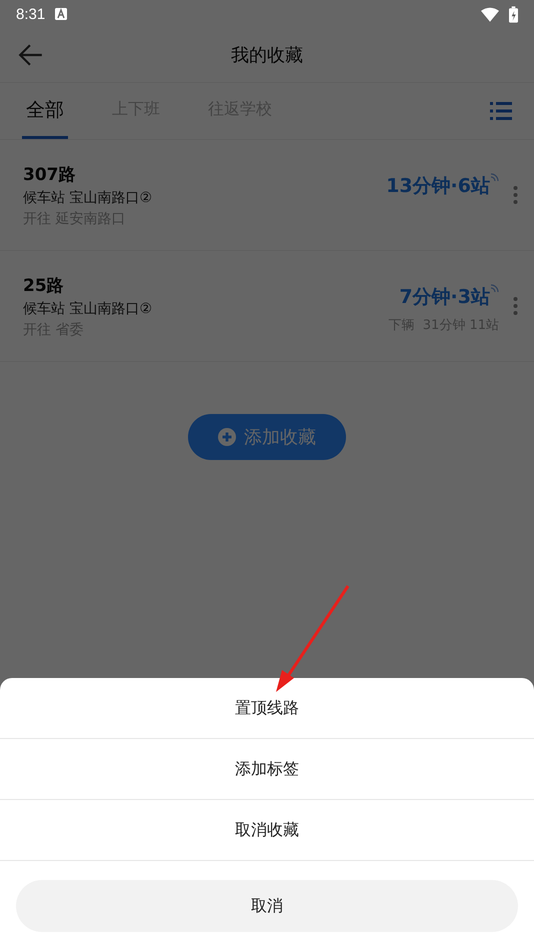 This screenshot has width=534, height=950. What do you see at coordinates (513, 14) in the screenshot?
I see `battery-icon` at bounding box center [513, 14].